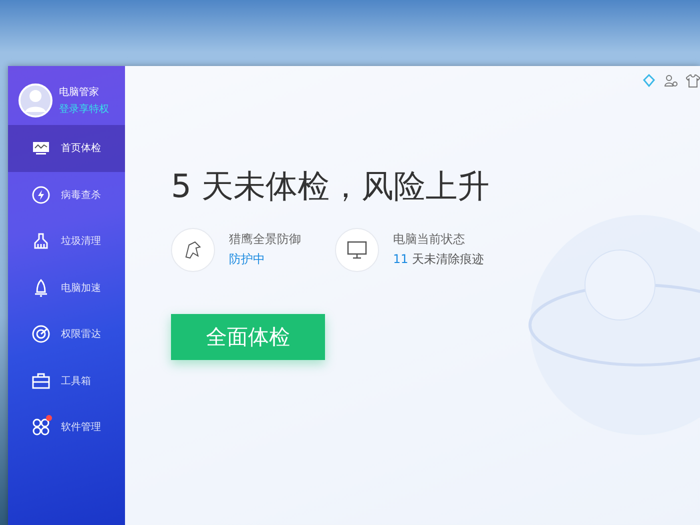  I want to click on status-value: 11 天未清除痕迹, so click(438, 259).